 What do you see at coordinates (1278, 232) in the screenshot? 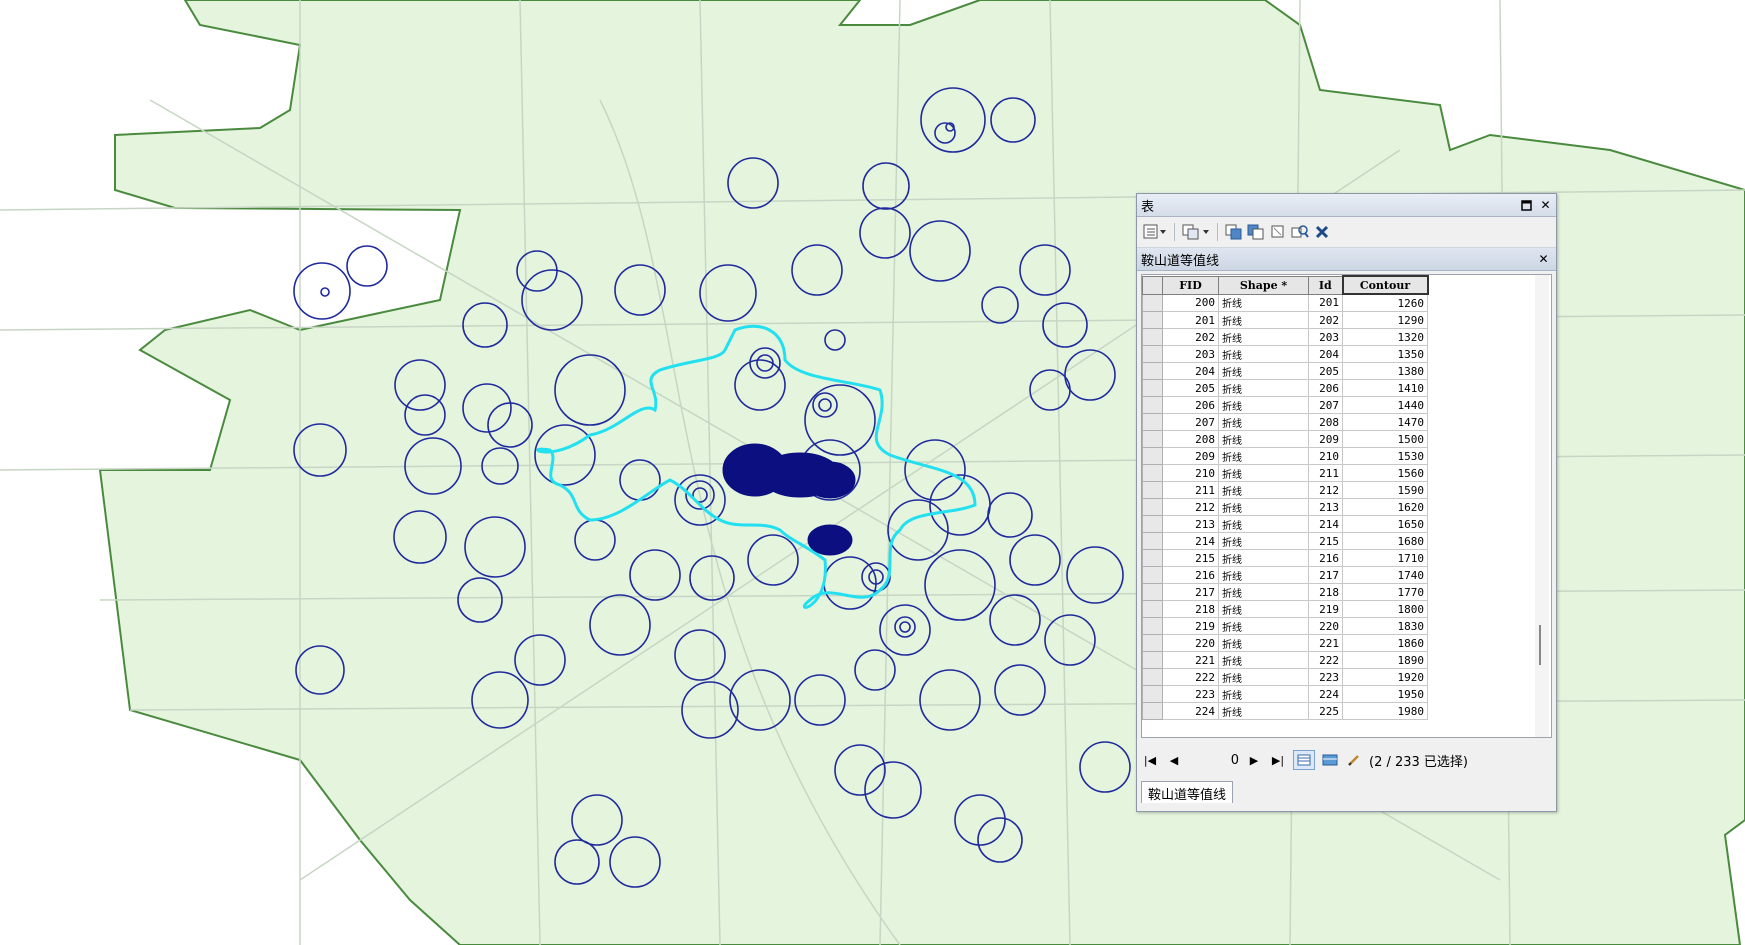
I see `clear-selection-icon` at bounding box center [1278, 232].